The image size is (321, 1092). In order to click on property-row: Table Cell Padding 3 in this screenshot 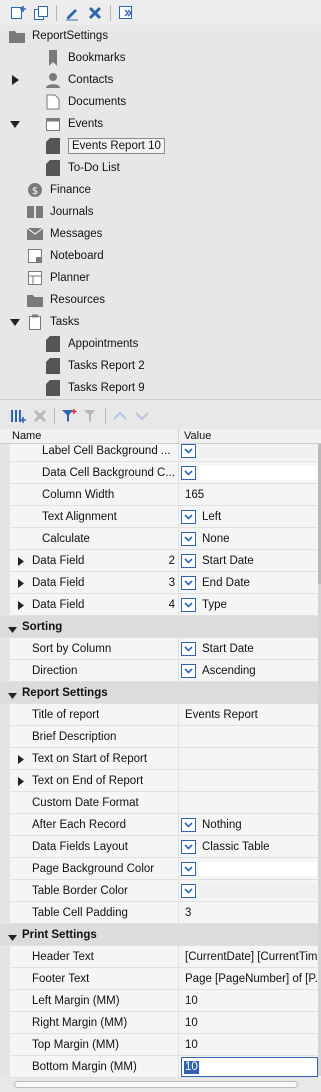, I will do `click(159, 913)`.